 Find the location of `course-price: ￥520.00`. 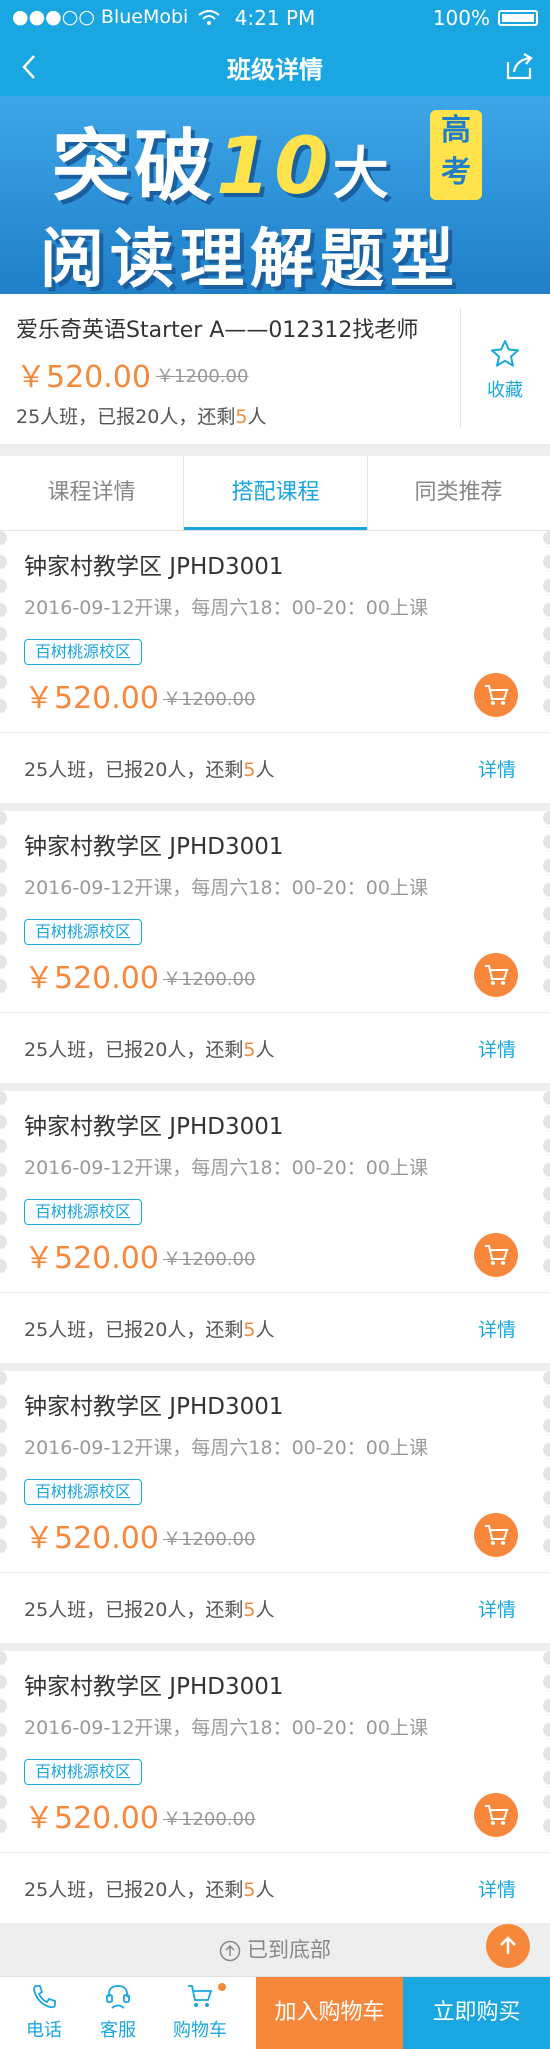

course-price: ￥520.00 is located at coordinates (83, 377).